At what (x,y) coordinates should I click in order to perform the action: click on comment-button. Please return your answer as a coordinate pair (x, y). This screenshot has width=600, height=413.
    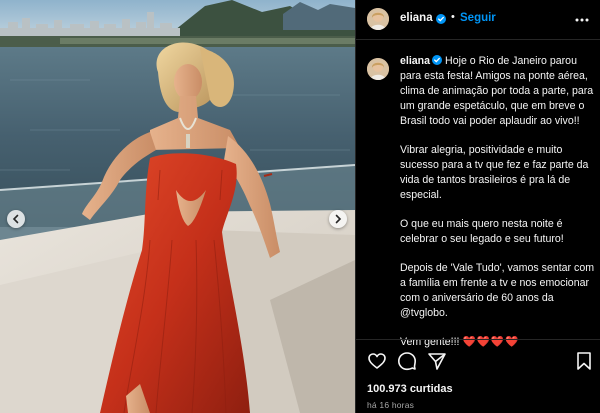
    Looking at the image, I should click on (407, 361).